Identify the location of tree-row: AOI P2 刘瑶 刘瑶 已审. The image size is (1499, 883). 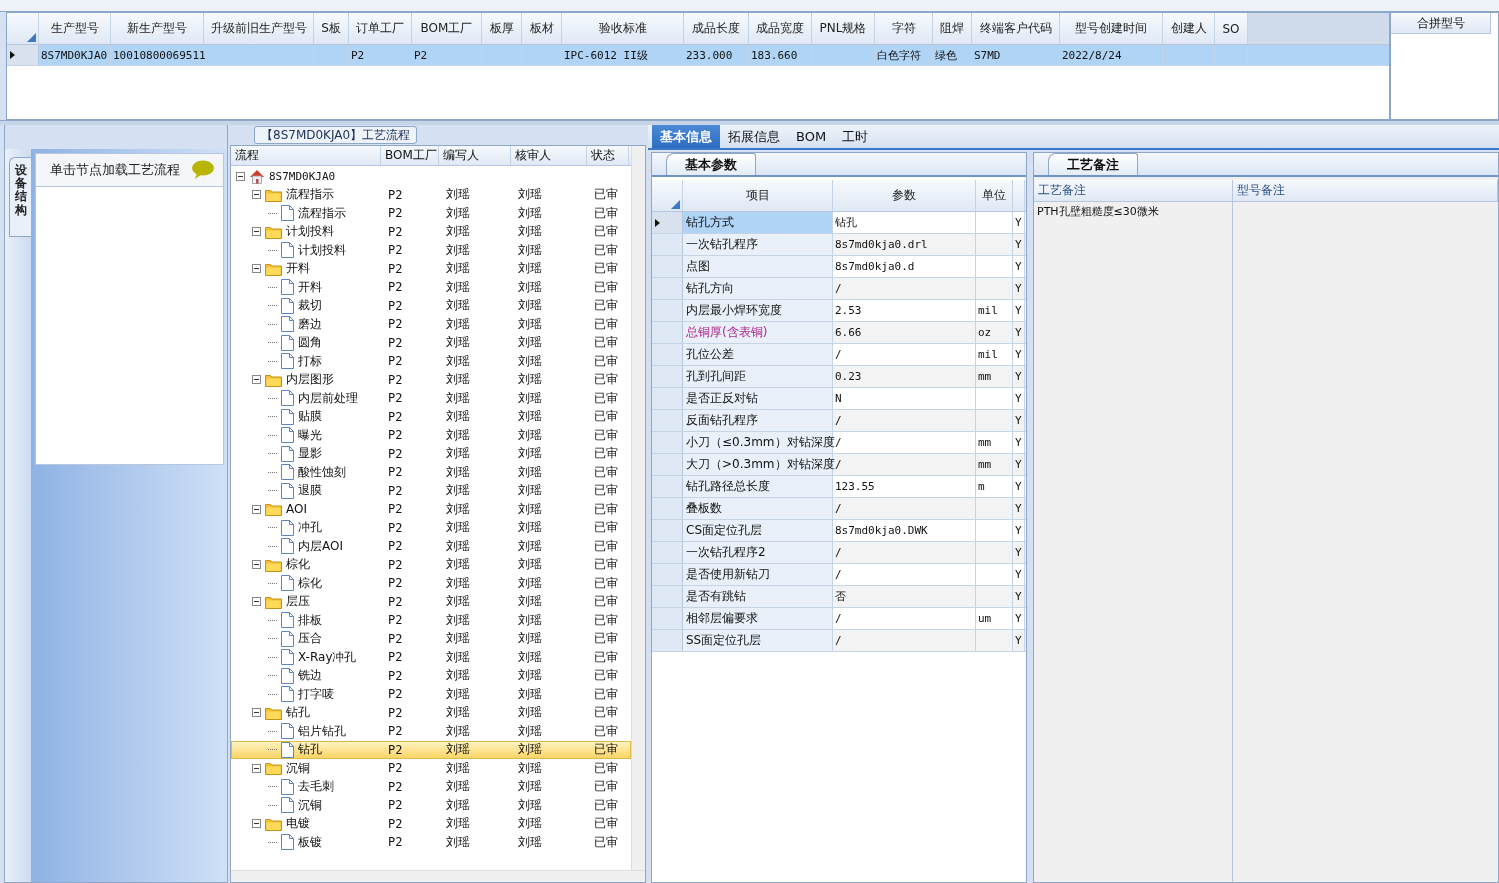
(431, 509).